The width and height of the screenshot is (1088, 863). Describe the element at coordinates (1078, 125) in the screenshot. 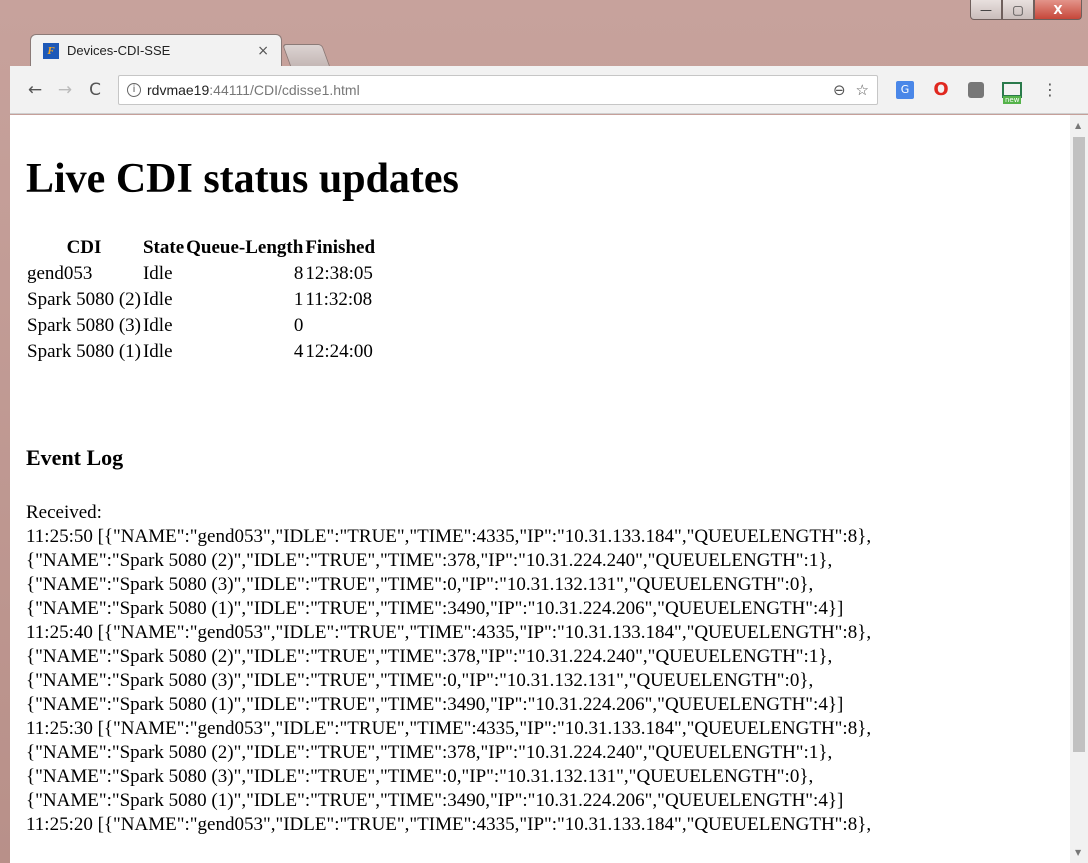

I see `scroll-up-icon: ▲` at that location.